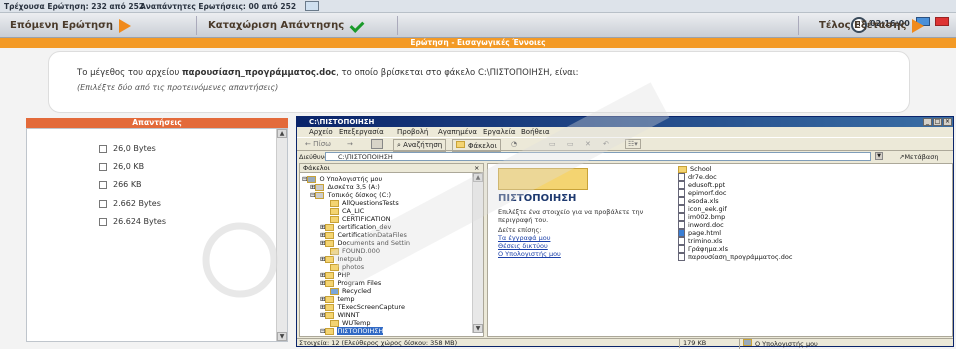 This screenshot has height=349, width=956. I want to click on floppy-icon, so click(320, 187).